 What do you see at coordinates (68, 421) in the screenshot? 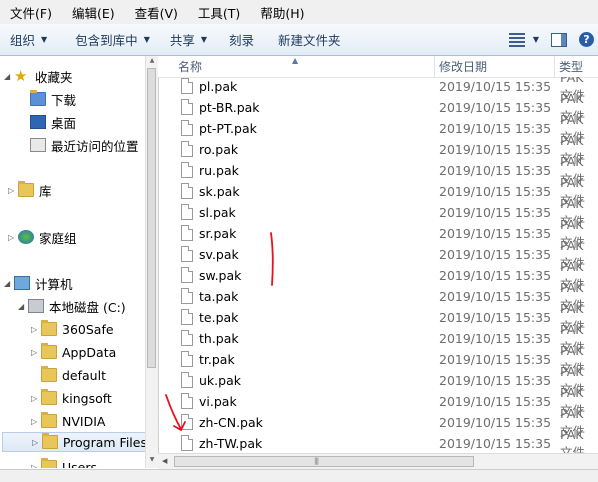
I see `nav-folder: ▷ NVIDIA` at bounding box center [68, 421].